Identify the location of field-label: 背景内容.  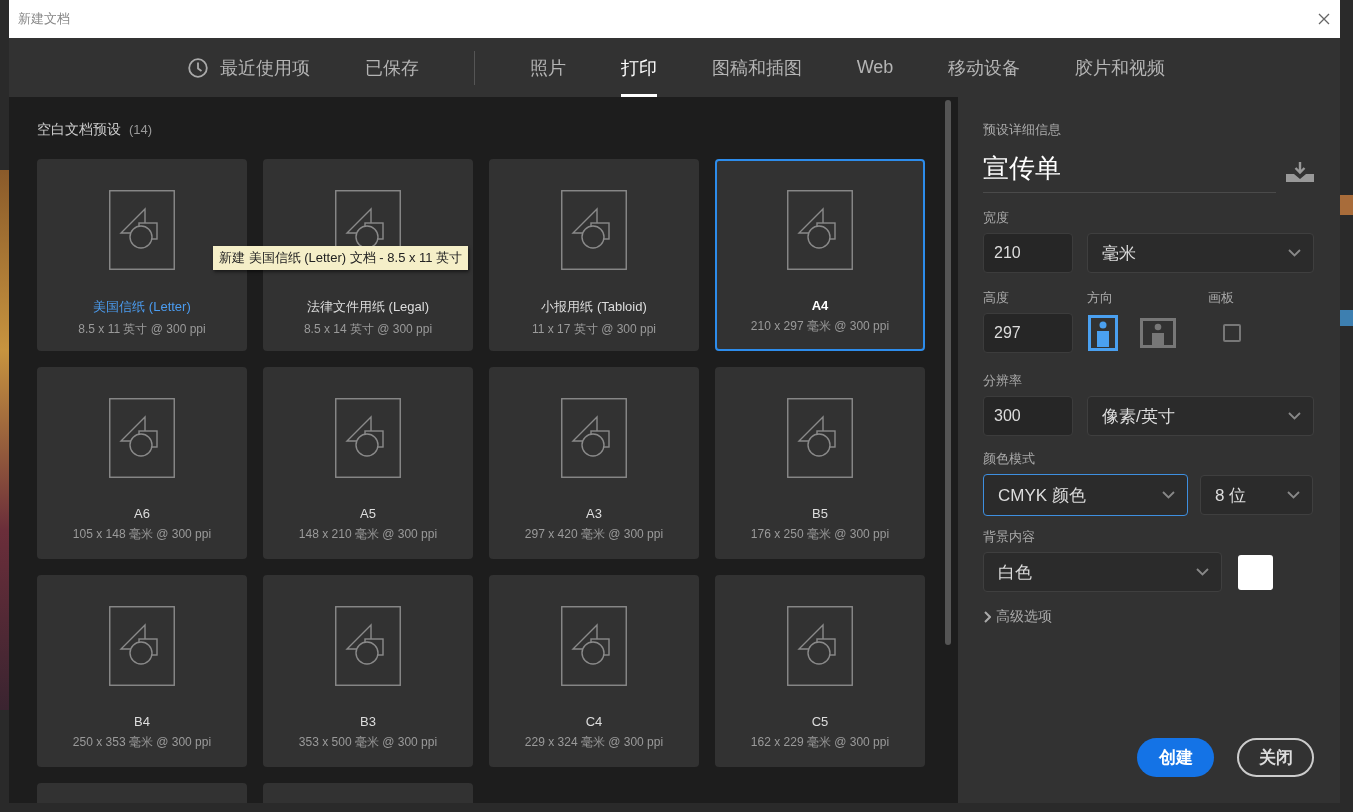
(1009, 537).